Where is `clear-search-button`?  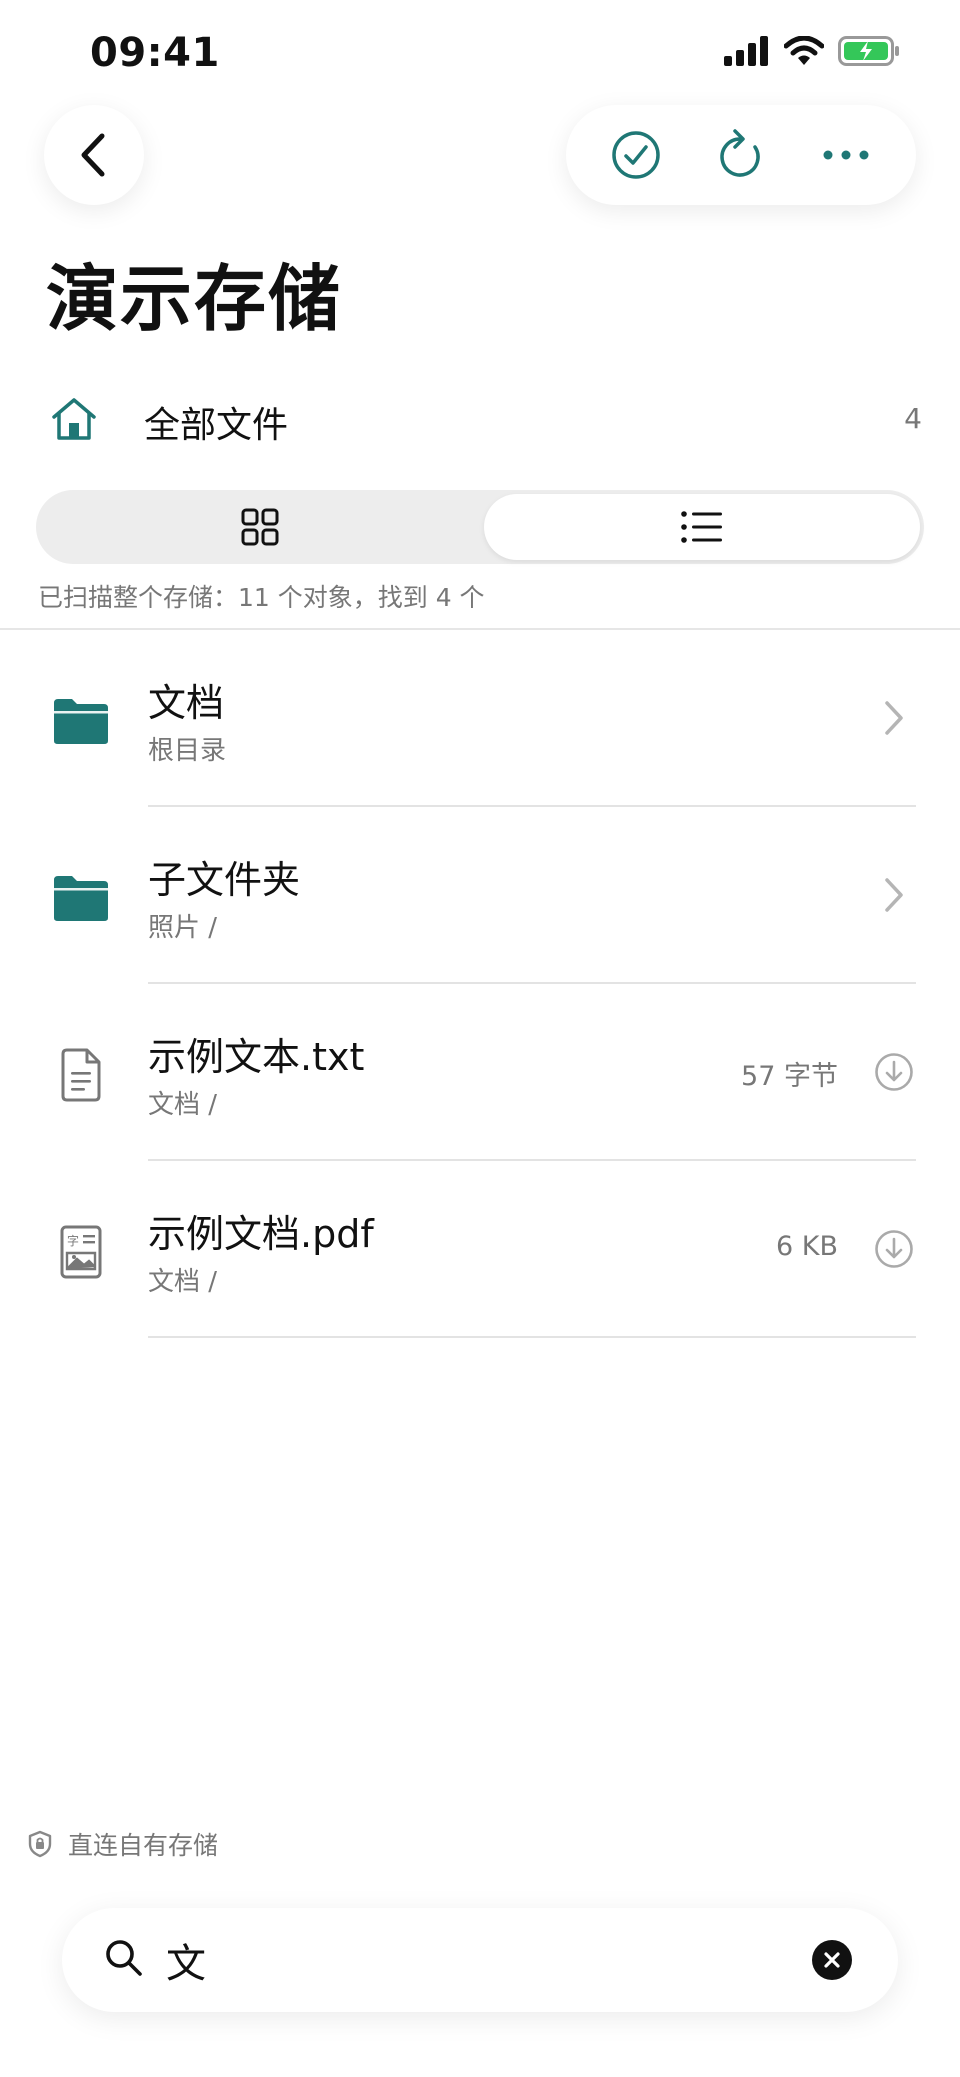
clear-search-button is located at coordinates (832, 1960).